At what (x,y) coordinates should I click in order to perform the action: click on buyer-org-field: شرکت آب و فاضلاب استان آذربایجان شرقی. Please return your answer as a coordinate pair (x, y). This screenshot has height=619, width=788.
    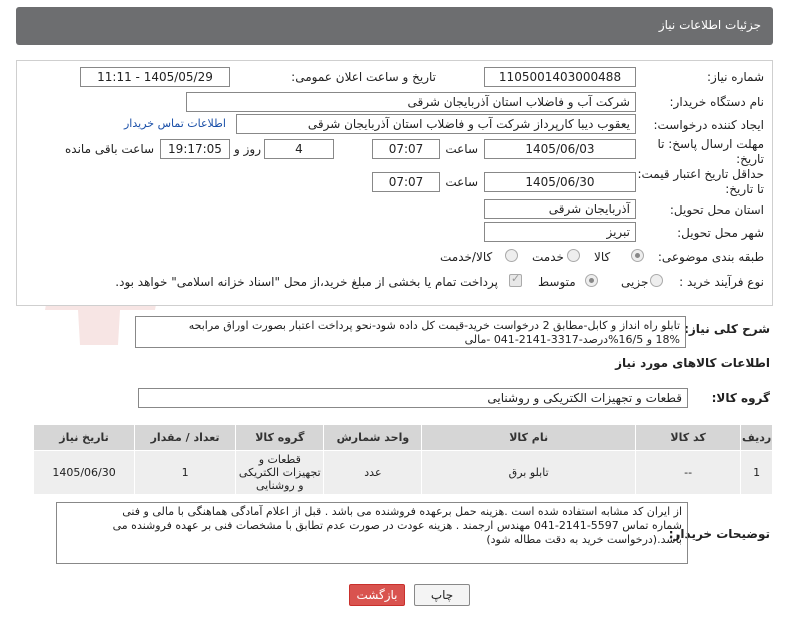
    Looking at the image, I should click on (411, 102).